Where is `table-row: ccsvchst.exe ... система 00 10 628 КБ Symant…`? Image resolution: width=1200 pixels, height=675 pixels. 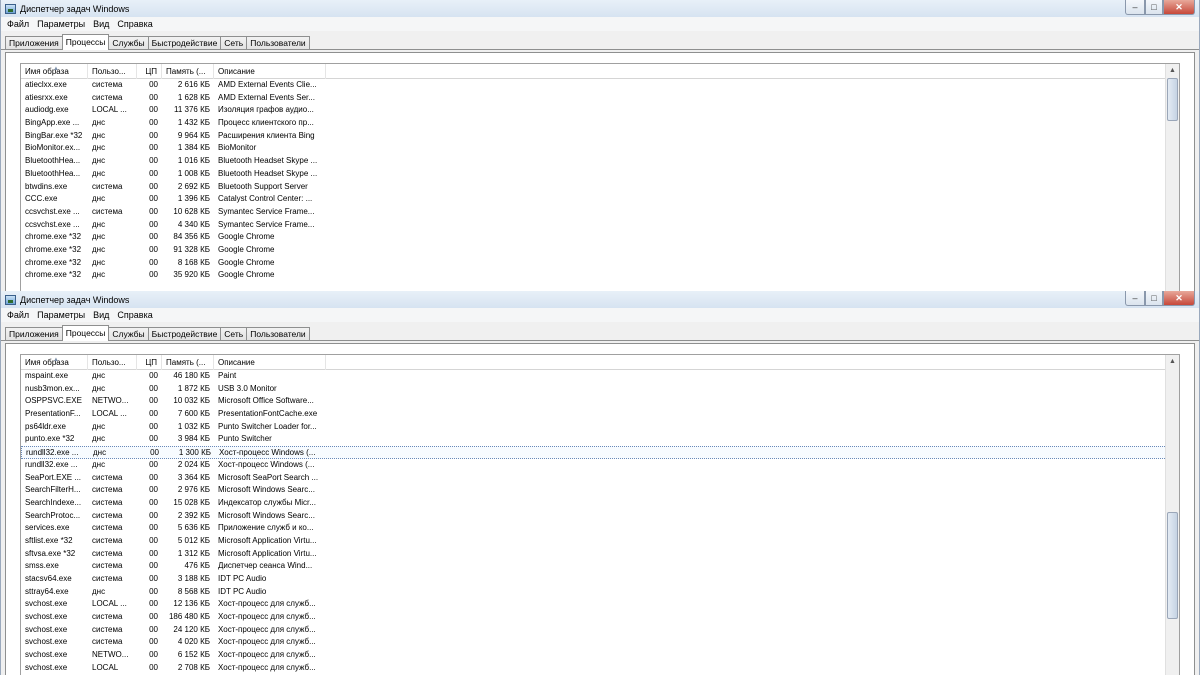
table-row: ccsvchst.exe ... система 00 10 628 КБ Symant… is located at coordinates (600, 212).